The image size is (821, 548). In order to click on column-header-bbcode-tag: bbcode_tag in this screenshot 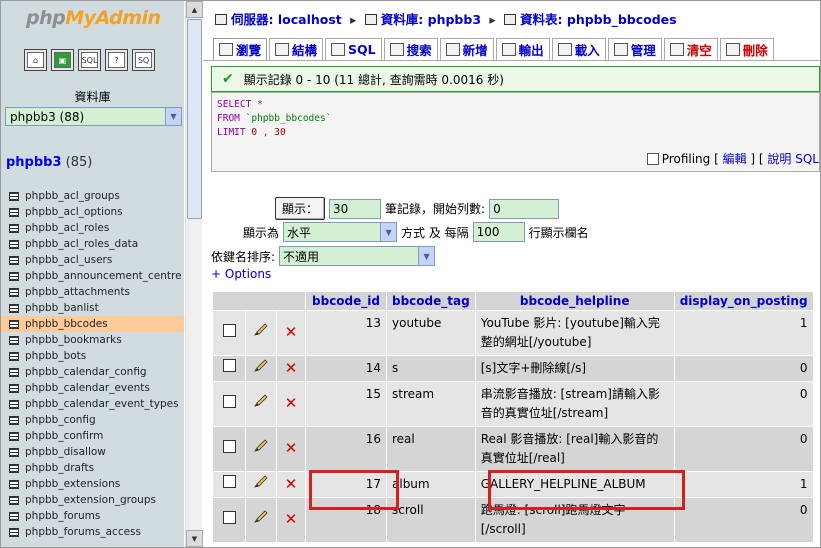, I will do `click(431, 301)`.